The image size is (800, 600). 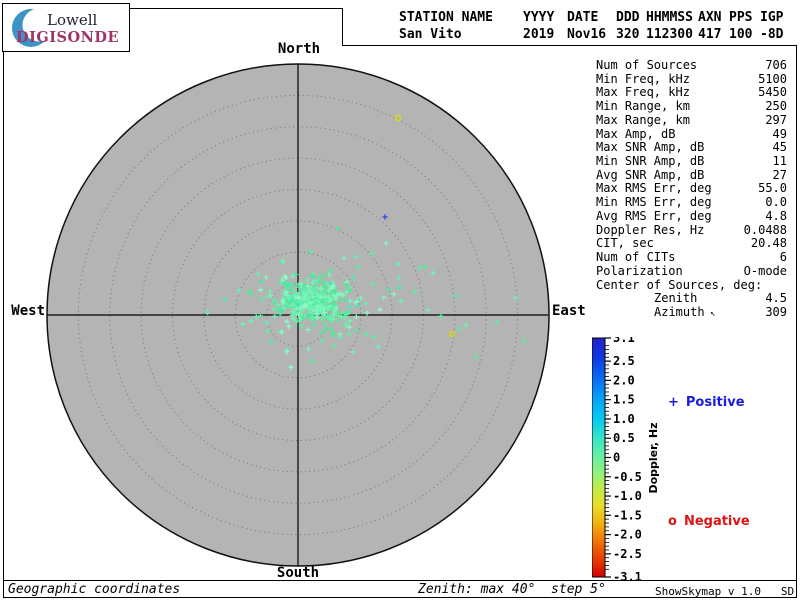 I want to click on header-label-7: IGP, so click(x=772, y=17).